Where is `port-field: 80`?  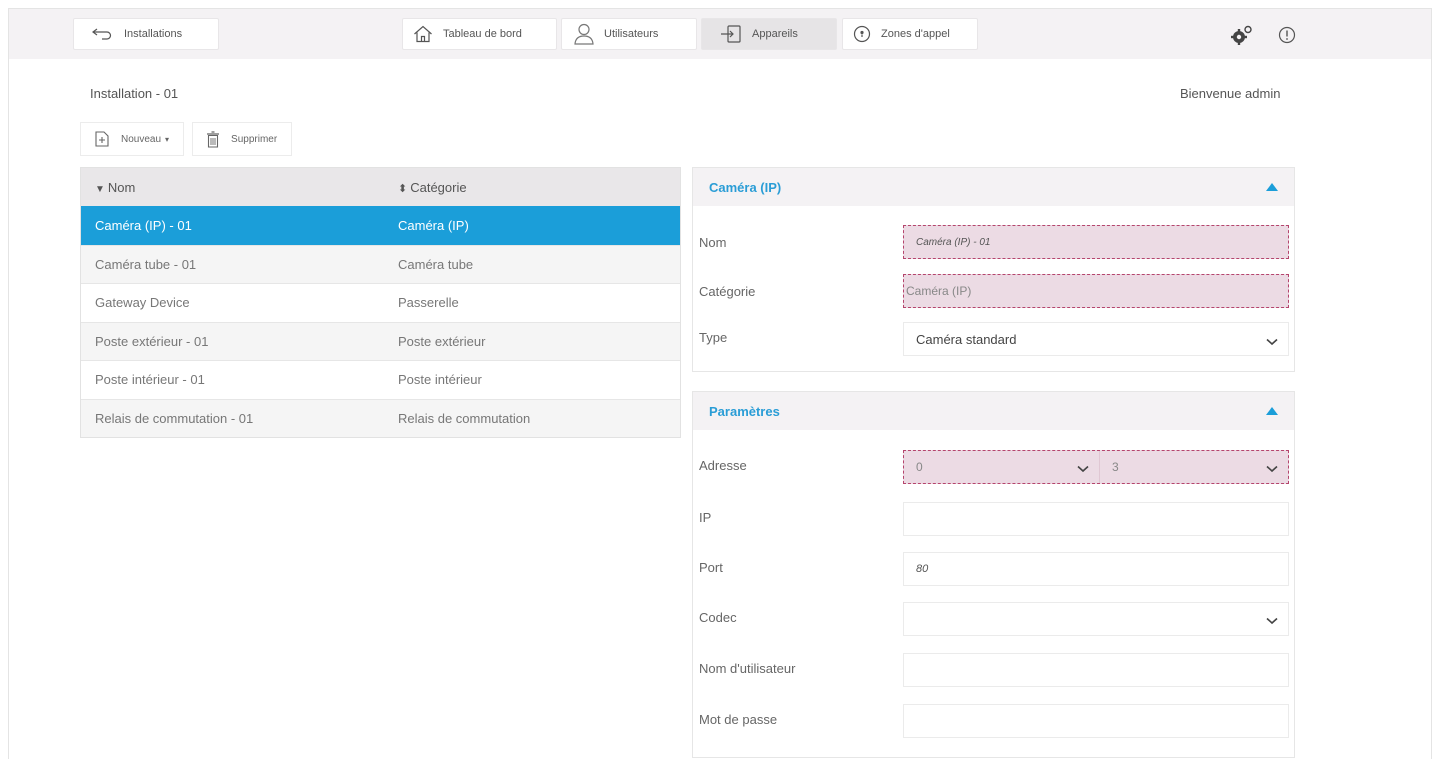 port-field: 80 is located at coordinates (1096, 569).